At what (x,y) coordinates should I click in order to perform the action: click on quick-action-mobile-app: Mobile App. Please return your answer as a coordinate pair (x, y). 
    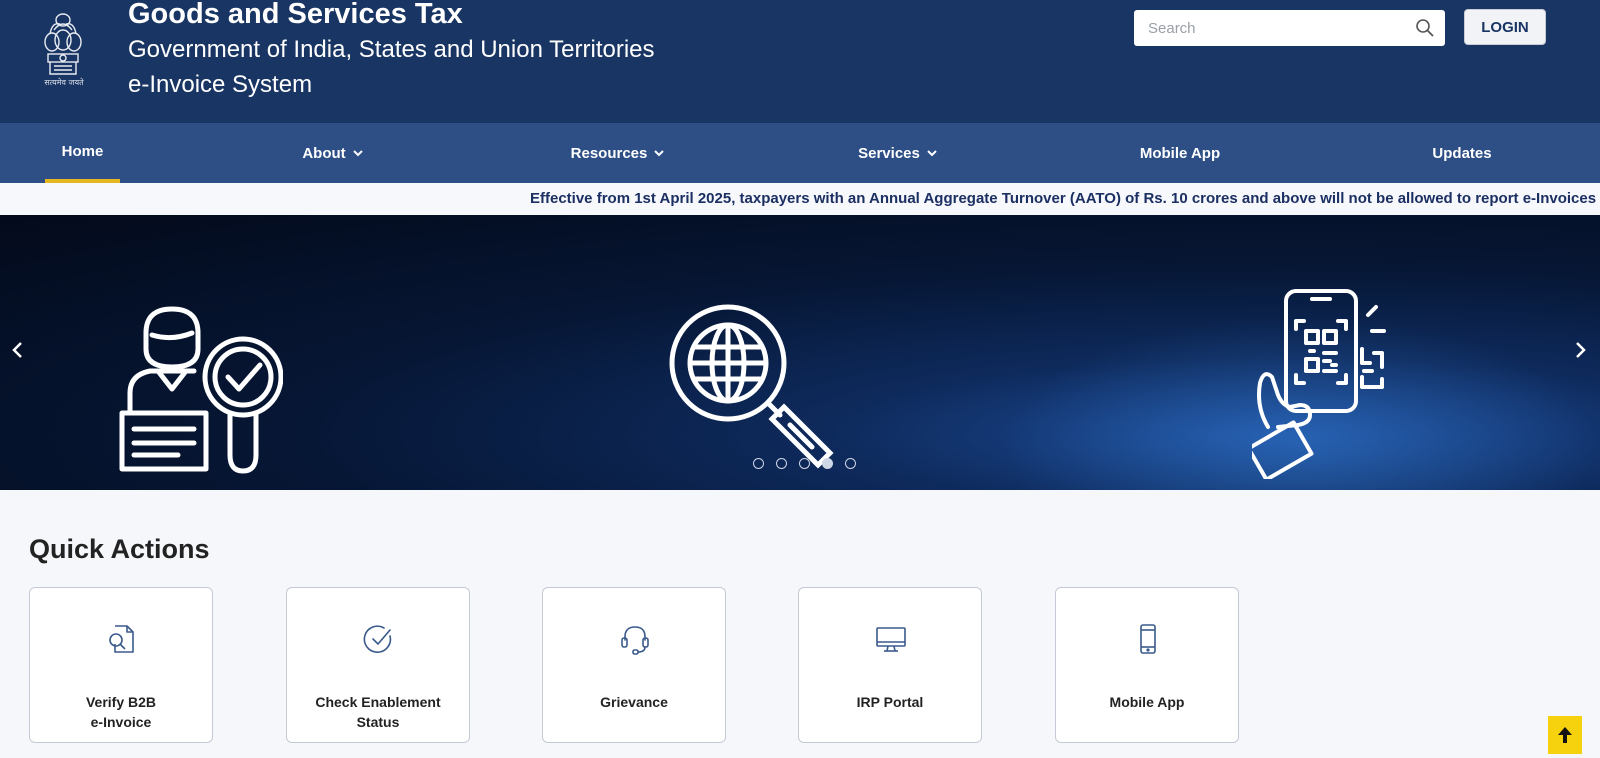
    Looking at the image, I should click on (1147, 665).